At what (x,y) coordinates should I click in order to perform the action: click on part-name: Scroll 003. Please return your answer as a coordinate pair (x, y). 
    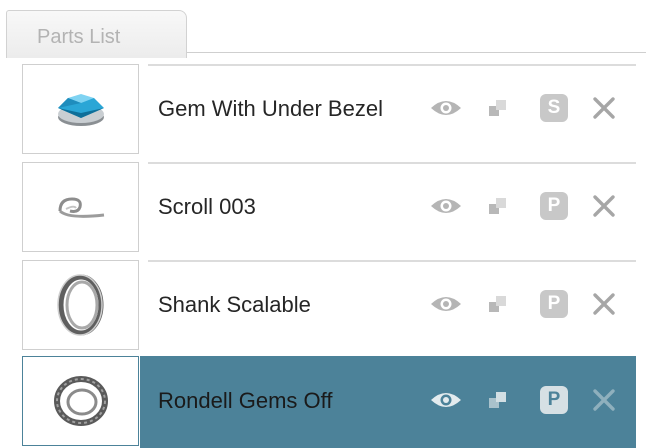
    Looking at the image, I should click on (207, 206).